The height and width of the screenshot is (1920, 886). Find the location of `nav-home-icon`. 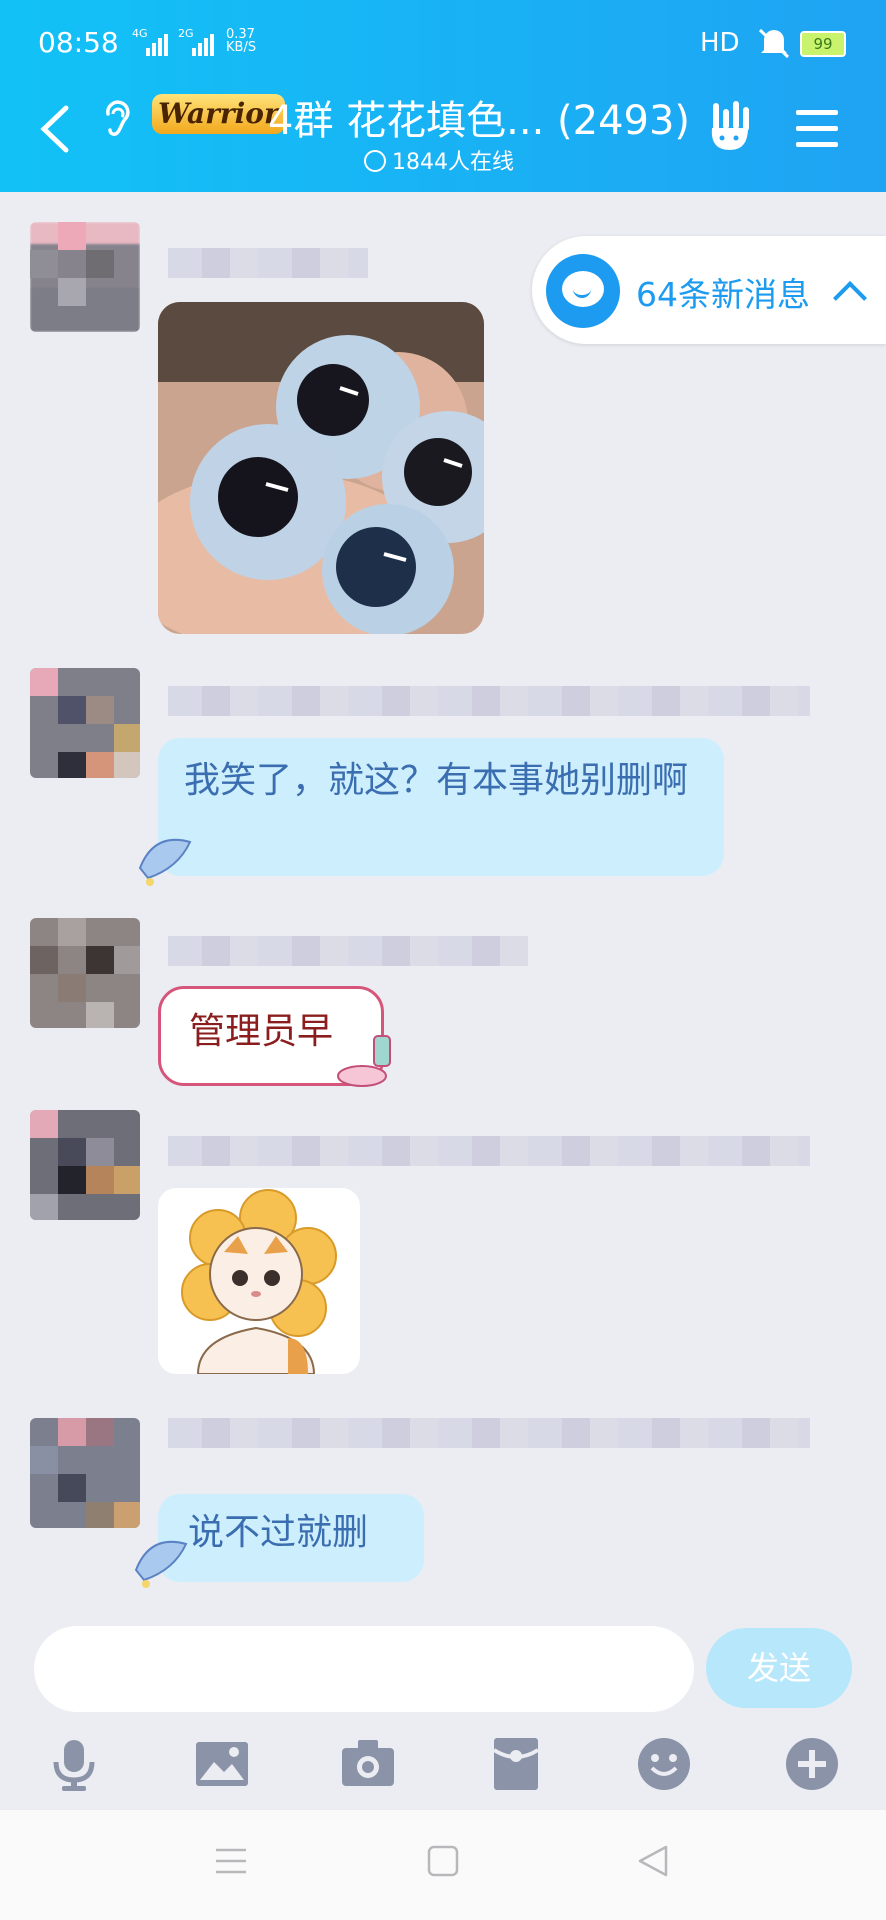

nav-home-icon is located at coordinates (443, 1861).